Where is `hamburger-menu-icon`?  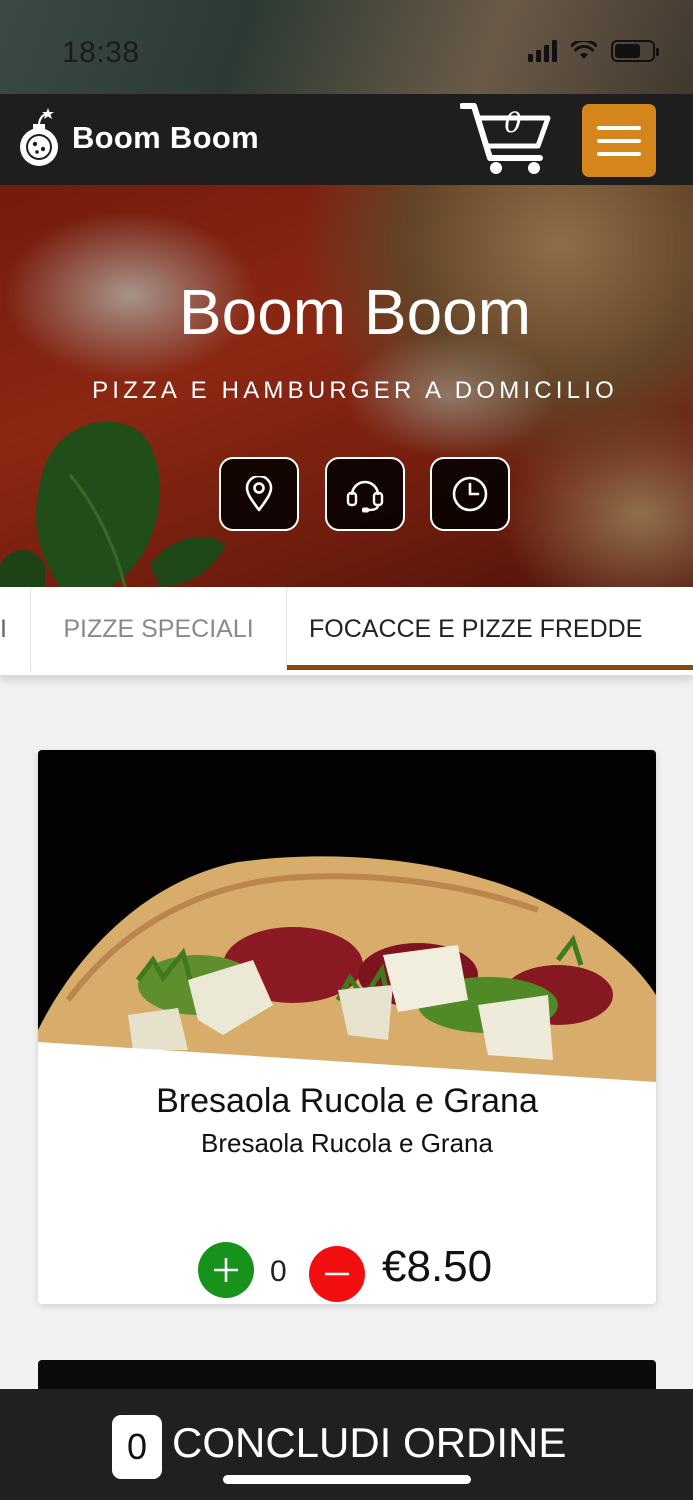
hamburger-menu-icon is located at coordinates (619, 127).